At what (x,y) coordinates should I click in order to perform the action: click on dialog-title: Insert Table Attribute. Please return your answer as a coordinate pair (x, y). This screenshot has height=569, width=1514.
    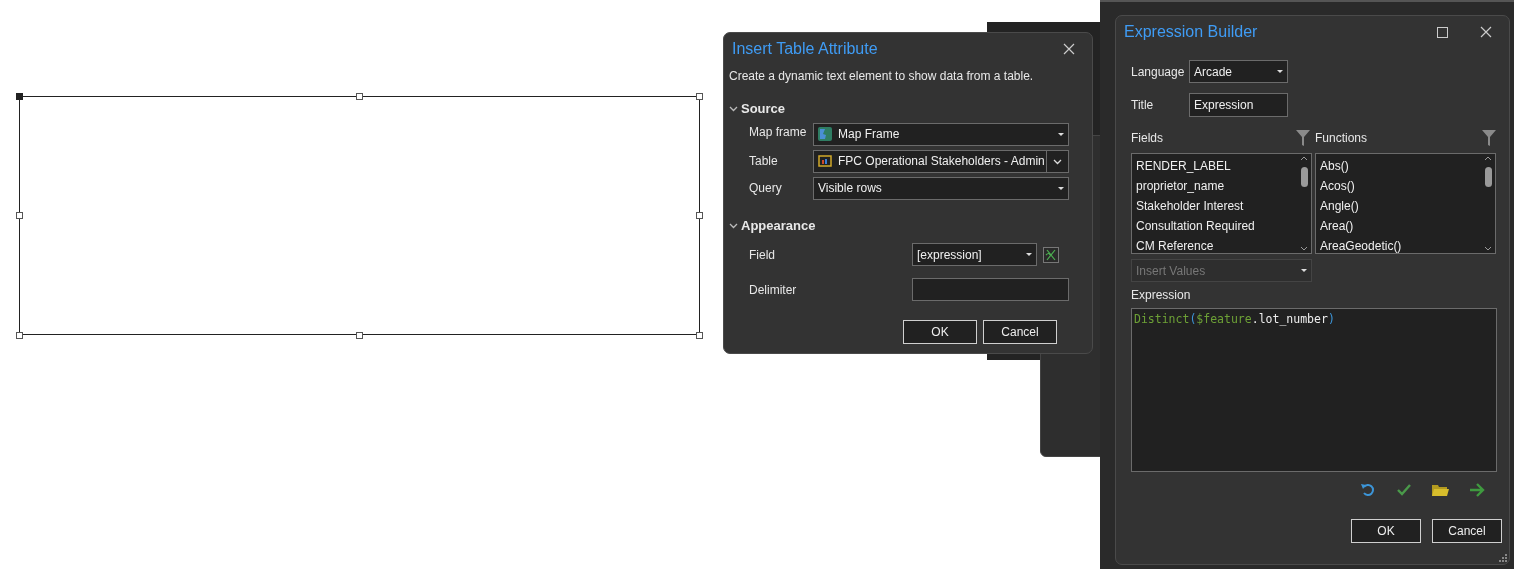
    Looking at the image, I should click on (805, 49).